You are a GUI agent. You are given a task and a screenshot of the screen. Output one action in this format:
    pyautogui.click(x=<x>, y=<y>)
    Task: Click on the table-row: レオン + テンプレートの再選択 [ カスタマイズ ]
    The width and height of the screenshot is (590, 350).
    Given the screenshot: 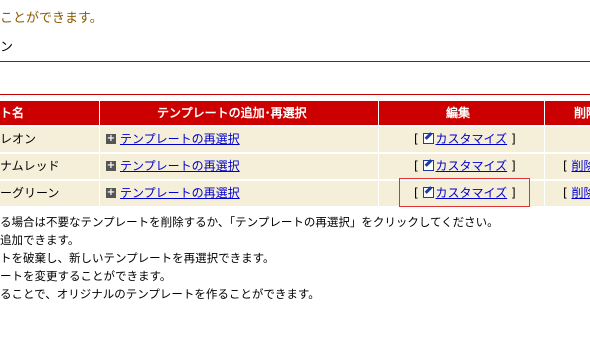 What is the action you would take?
    pyautogui.click(x=295, y=139)
    